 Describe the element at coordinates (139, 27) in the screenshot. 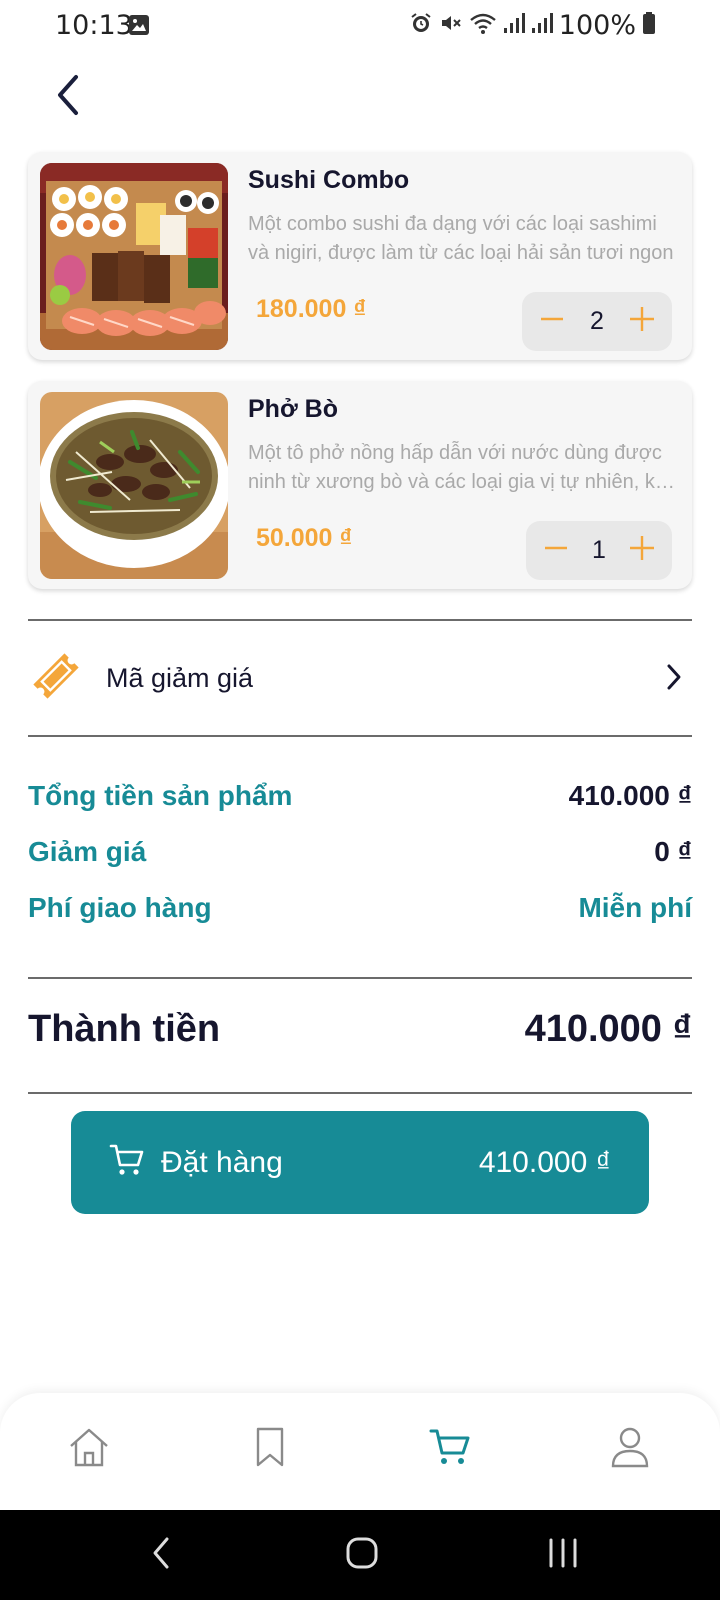

I see `gallery-notification-icon` at that location.